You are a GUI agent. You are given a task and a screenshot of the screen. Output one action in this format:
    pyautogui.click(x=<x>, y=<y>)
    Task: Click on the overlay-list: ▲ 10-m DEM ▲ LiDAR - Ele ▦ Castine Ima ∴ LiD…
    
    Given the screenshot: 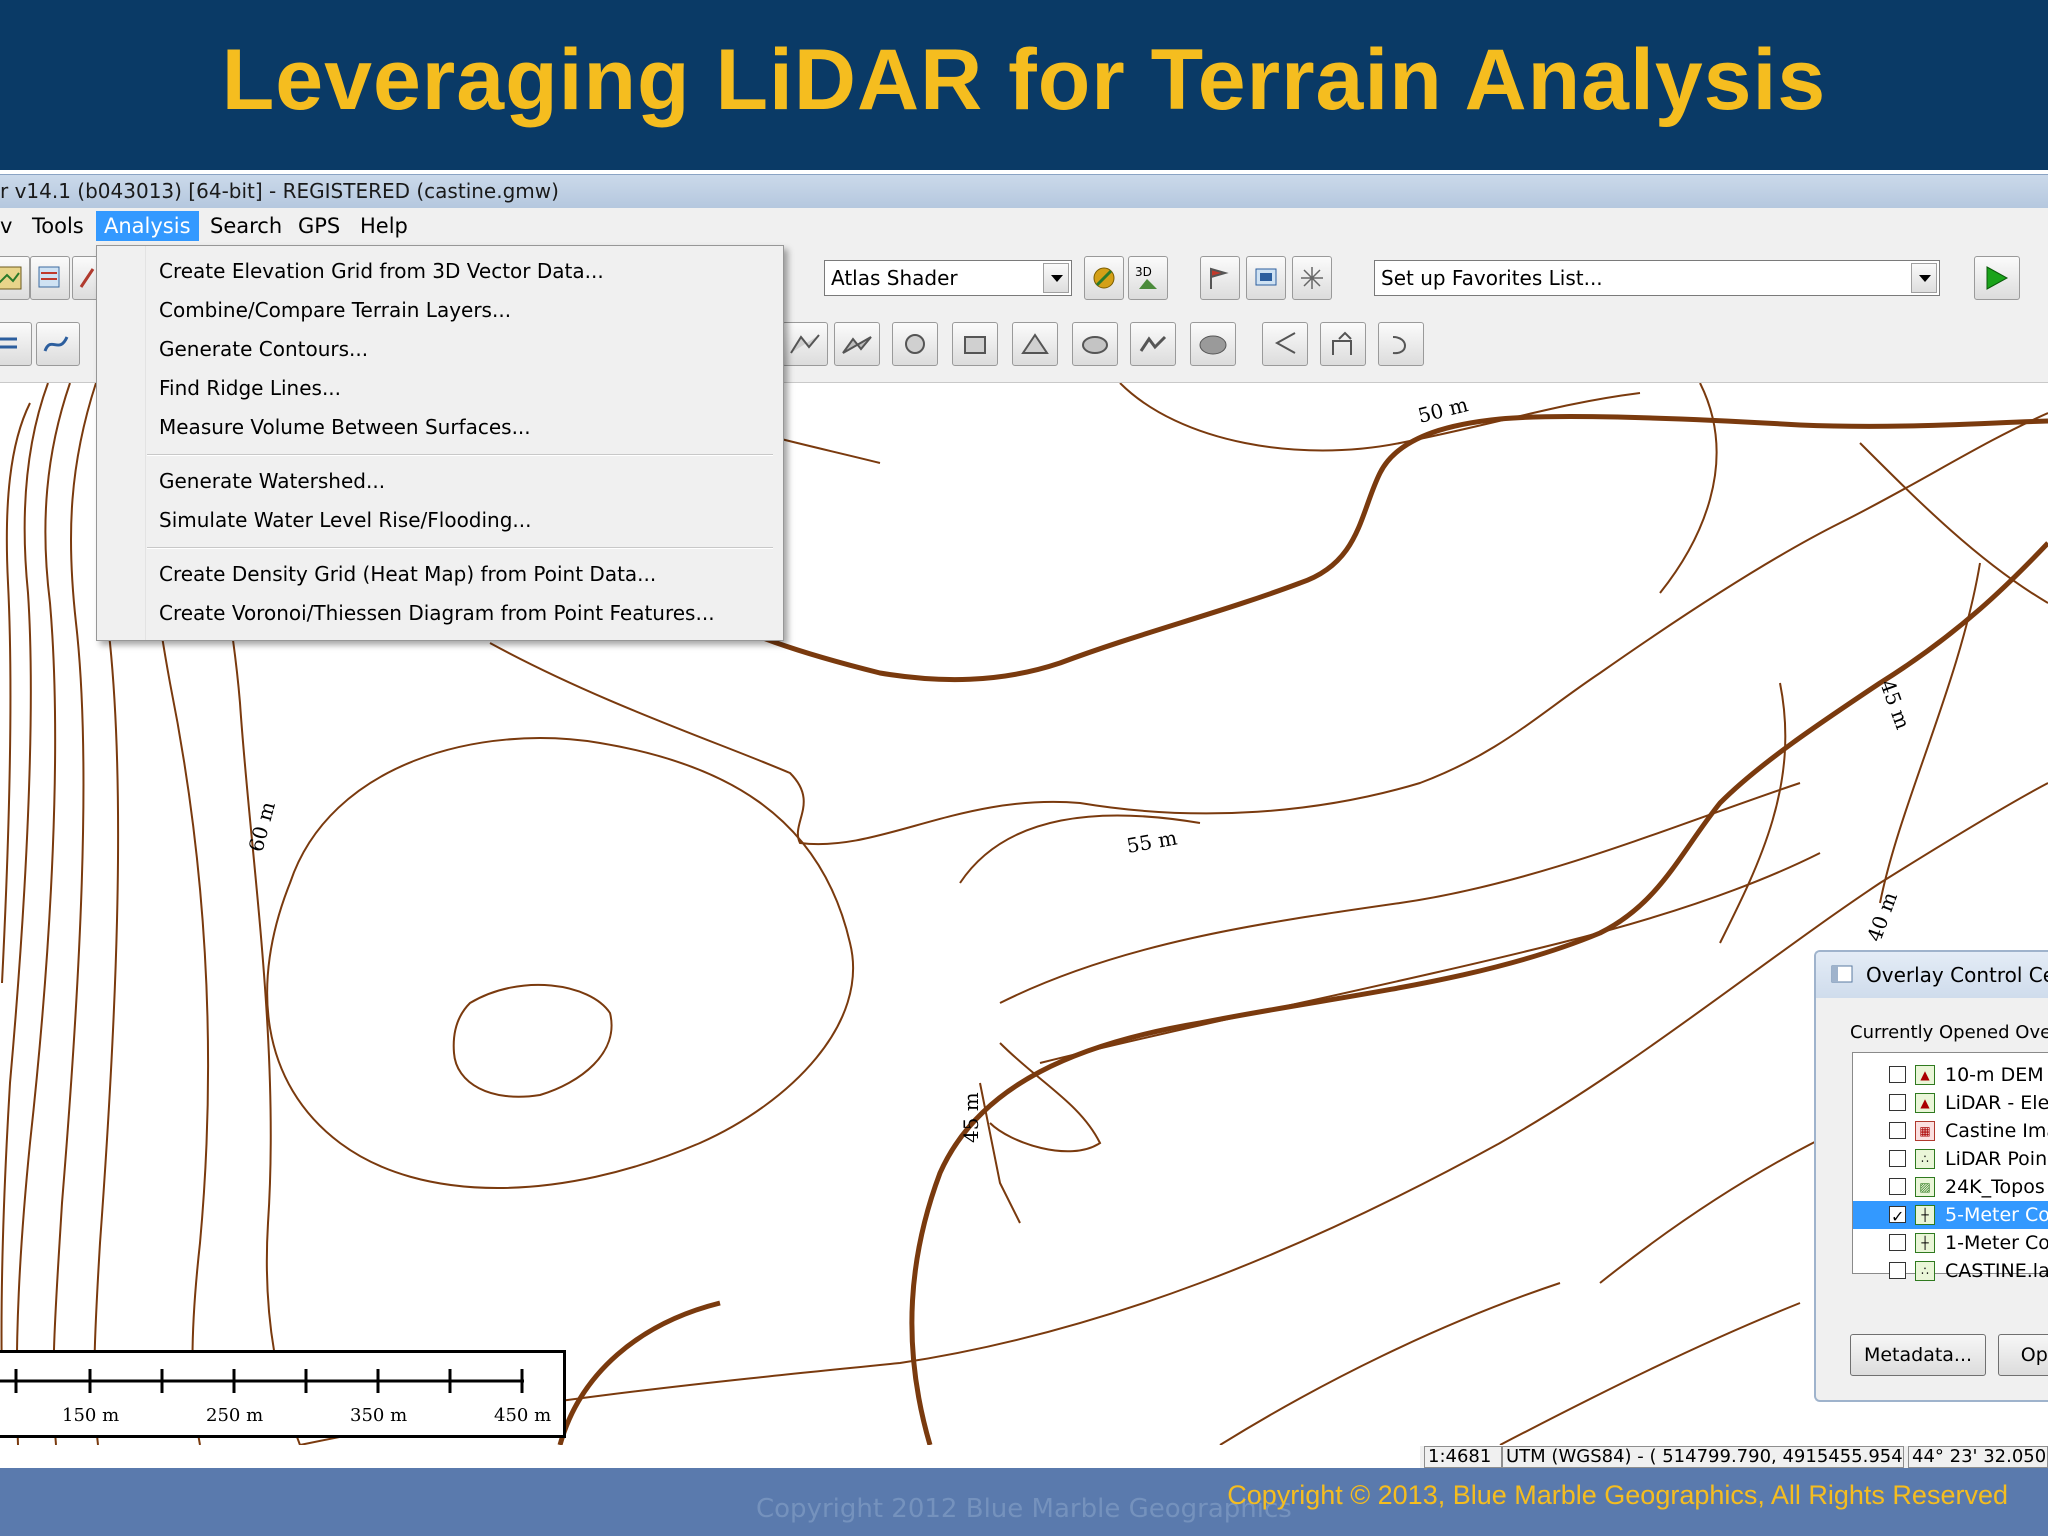 What is the action you would take?
    pyautogui.click(x=1950, y=1167)
    